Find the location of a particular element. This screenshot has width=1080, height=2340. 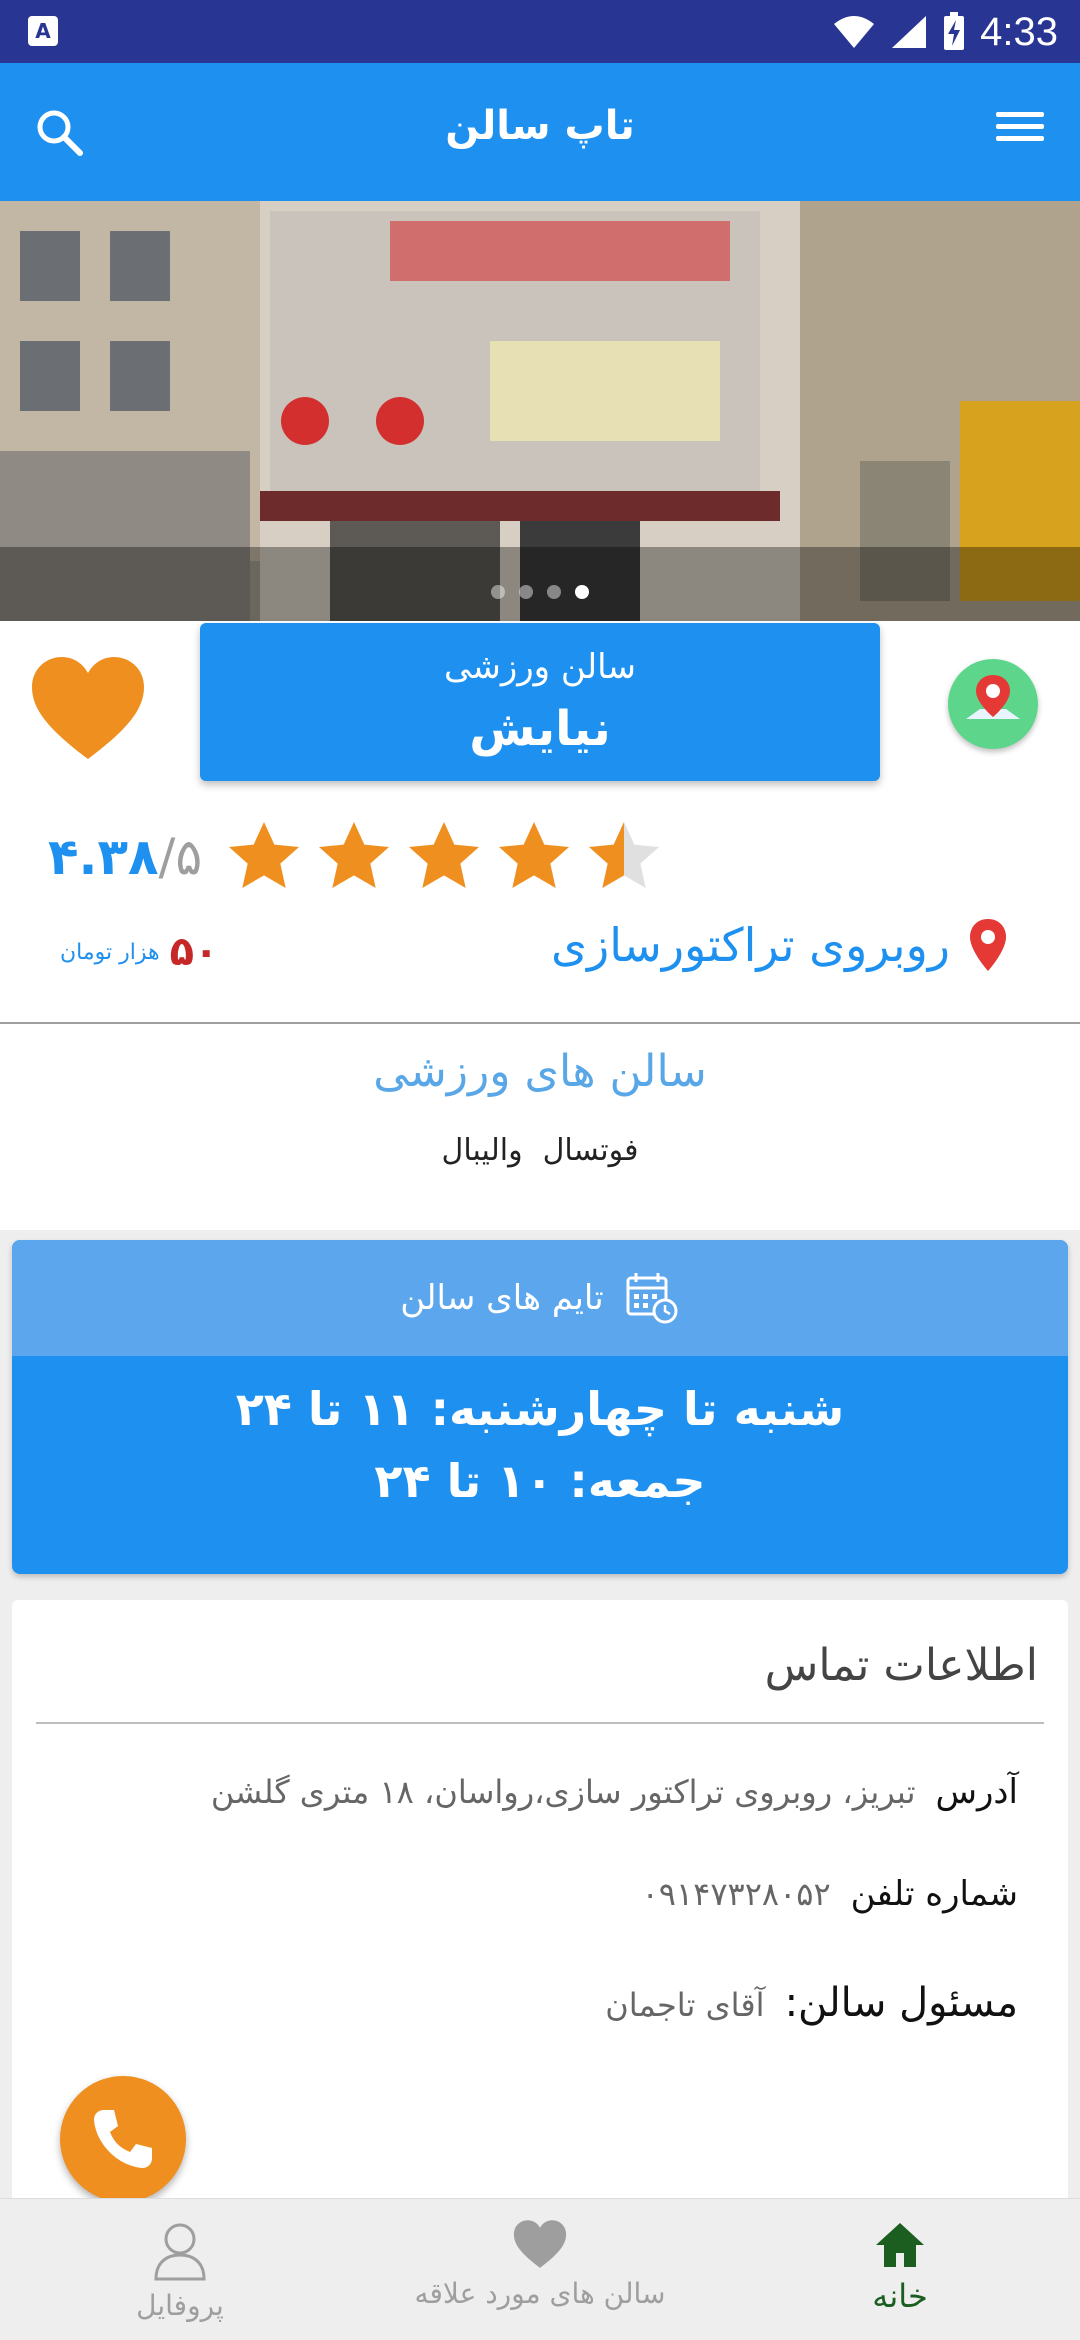

status-icons: 4:33 is located at coordinates (945, 32).